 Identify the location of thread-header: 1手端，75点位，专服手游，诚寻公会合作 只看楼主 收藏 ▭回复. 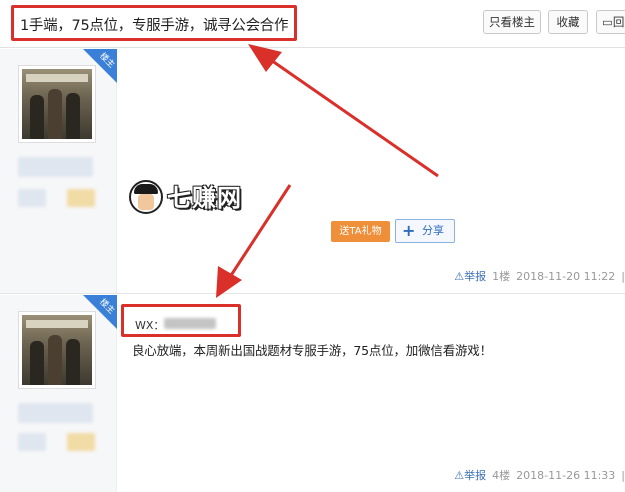
(312, 24).